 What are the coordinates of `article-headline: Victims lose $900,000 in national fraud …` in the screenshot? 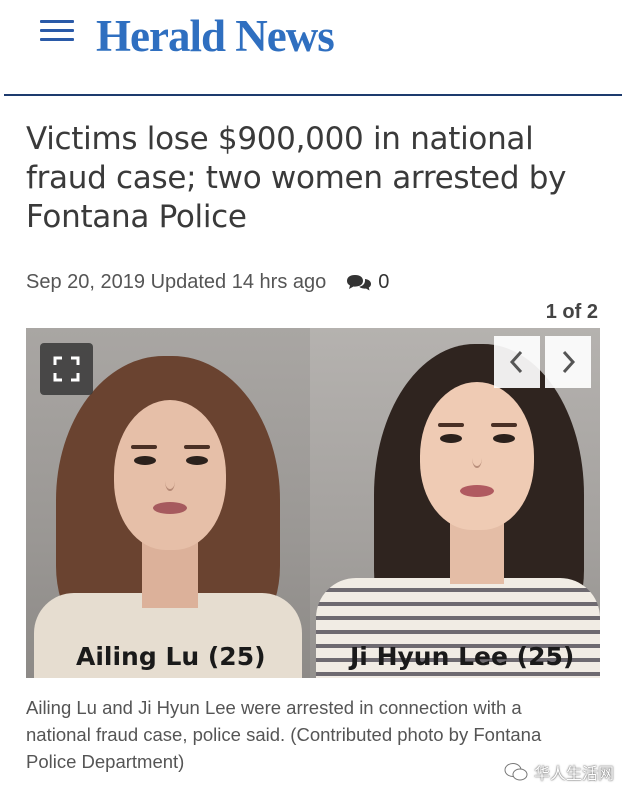 It's located at (296, 178).